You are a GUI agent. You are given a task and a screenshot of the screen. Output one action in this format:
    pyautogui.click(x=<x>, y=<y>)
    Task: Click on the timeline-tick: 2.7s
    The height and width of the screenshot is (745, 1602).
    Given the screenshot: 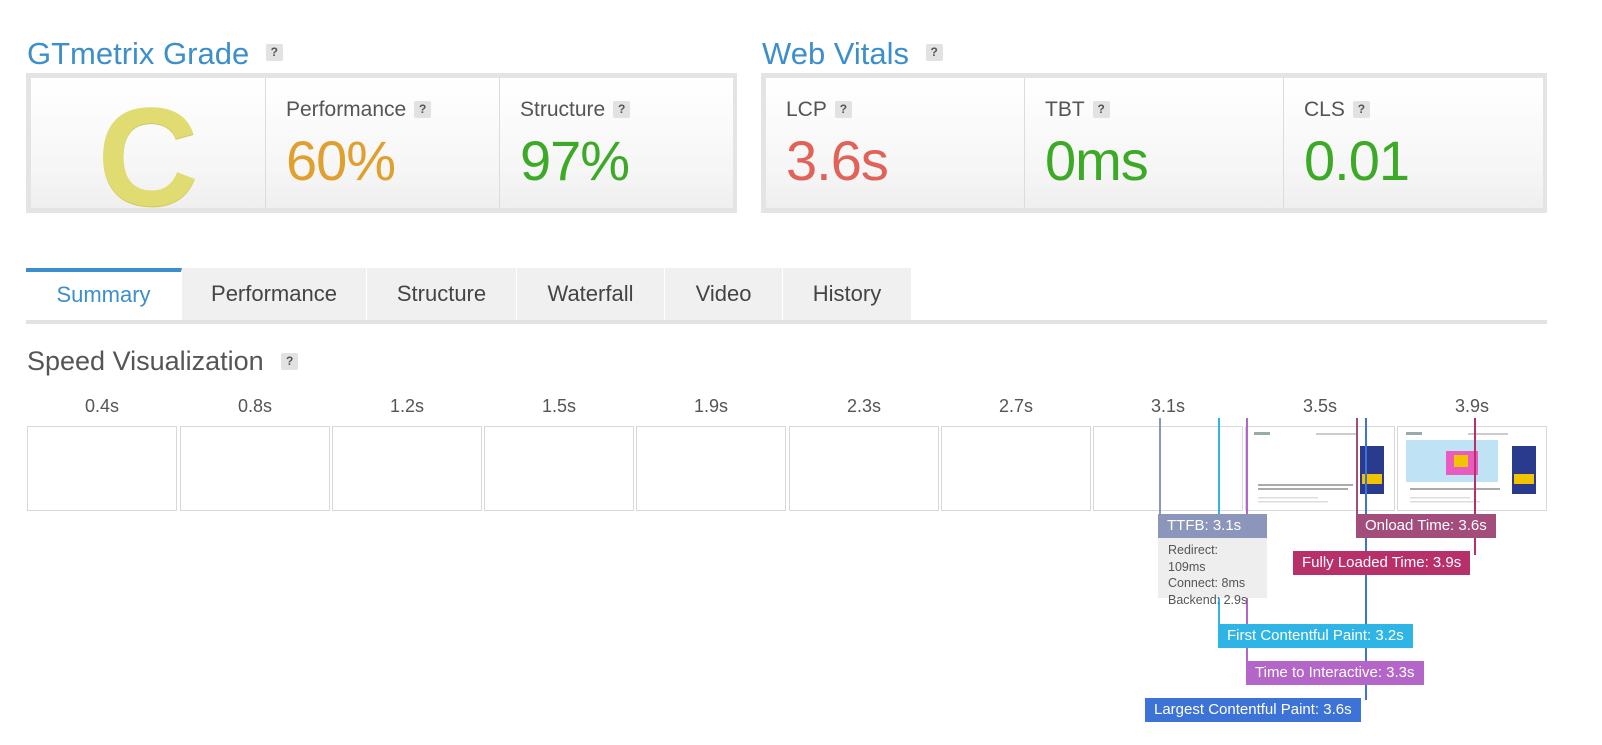 What is the action you would take?
    pyautogui.click(x=1016, y=406)
    